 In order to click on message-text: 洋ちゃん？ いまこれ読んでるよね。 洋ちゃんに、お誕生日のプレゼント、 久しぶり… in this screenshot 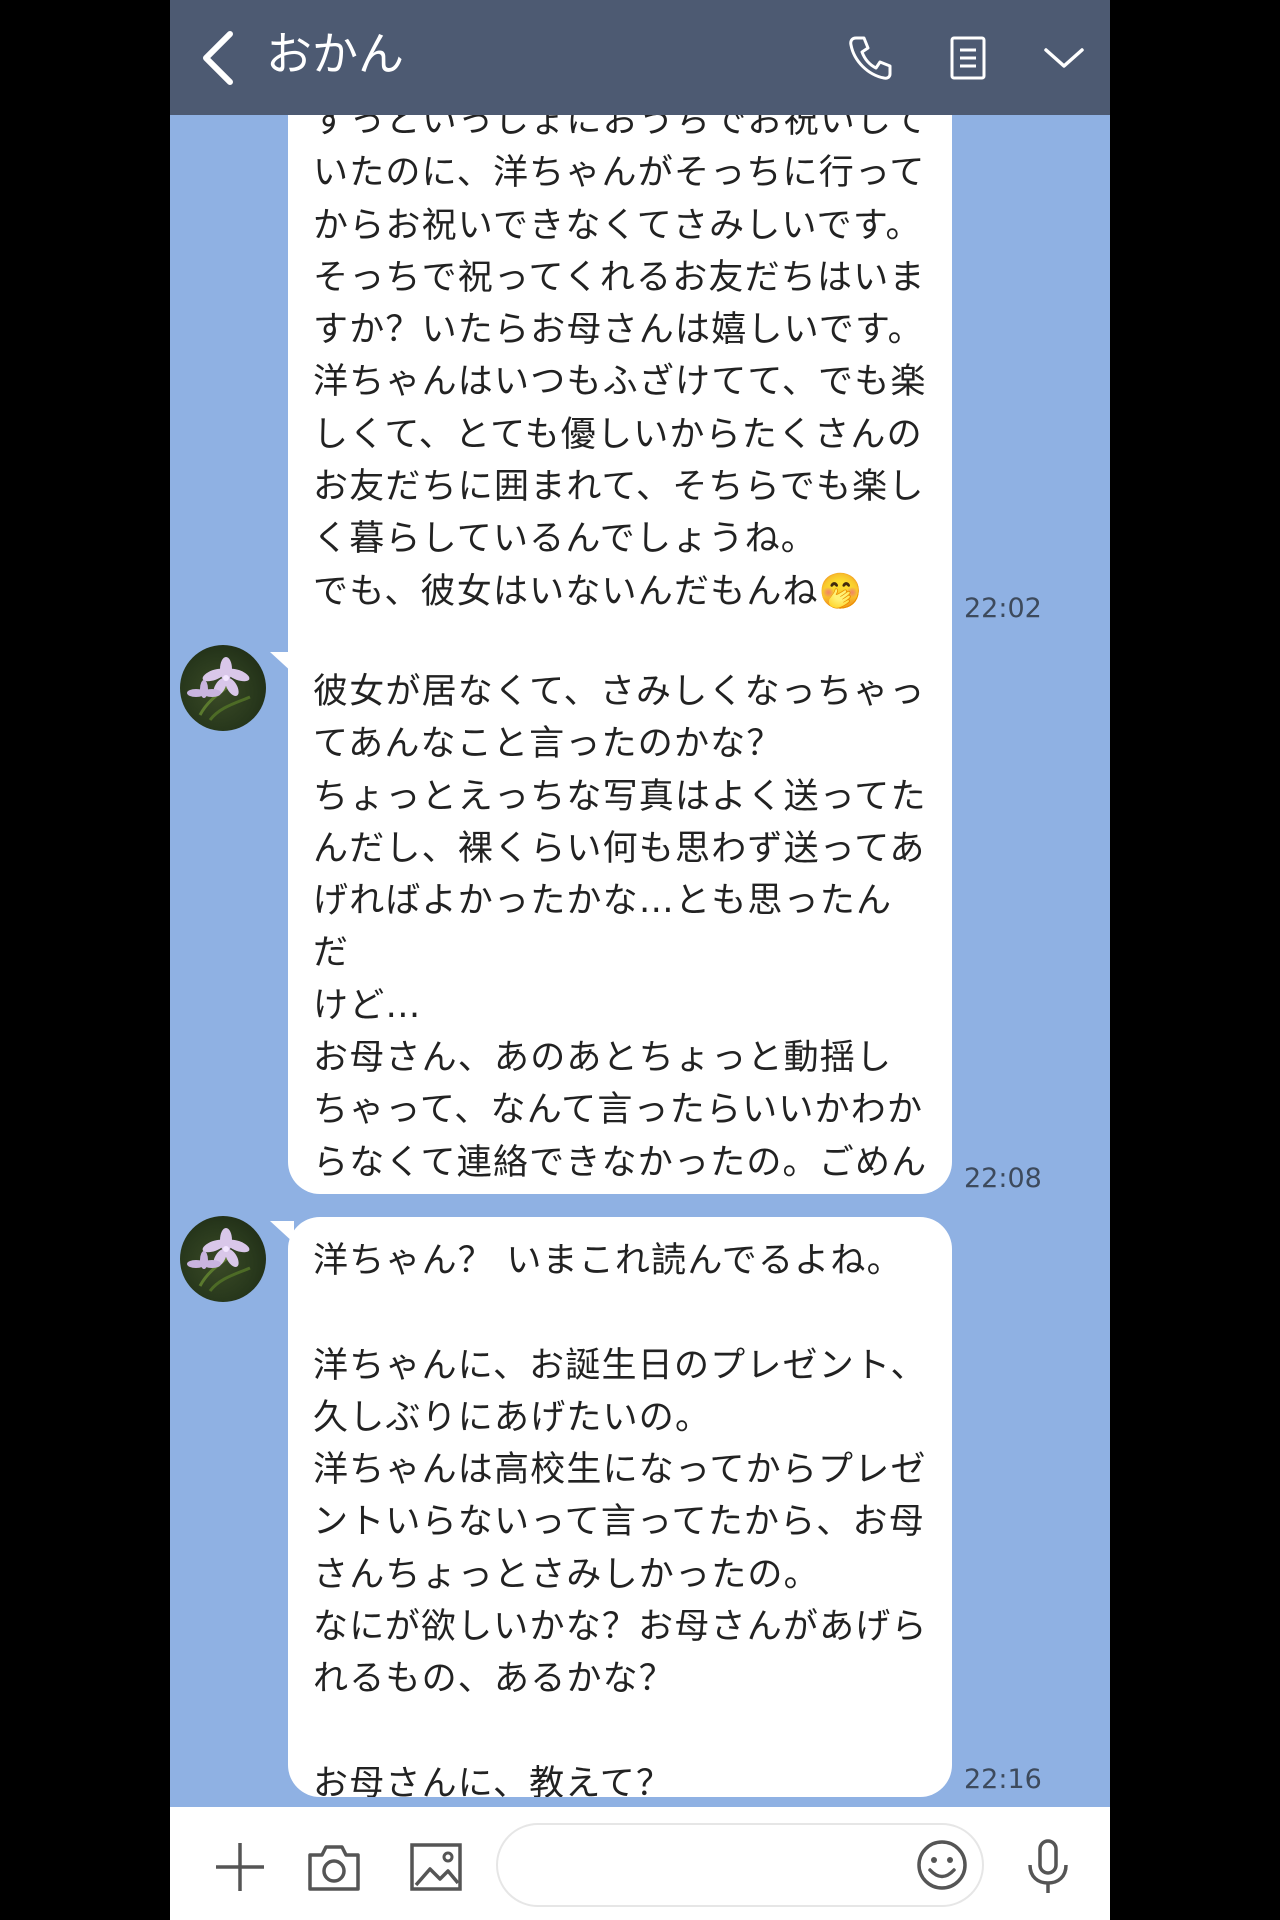, I will do `click(620, 1519)`.